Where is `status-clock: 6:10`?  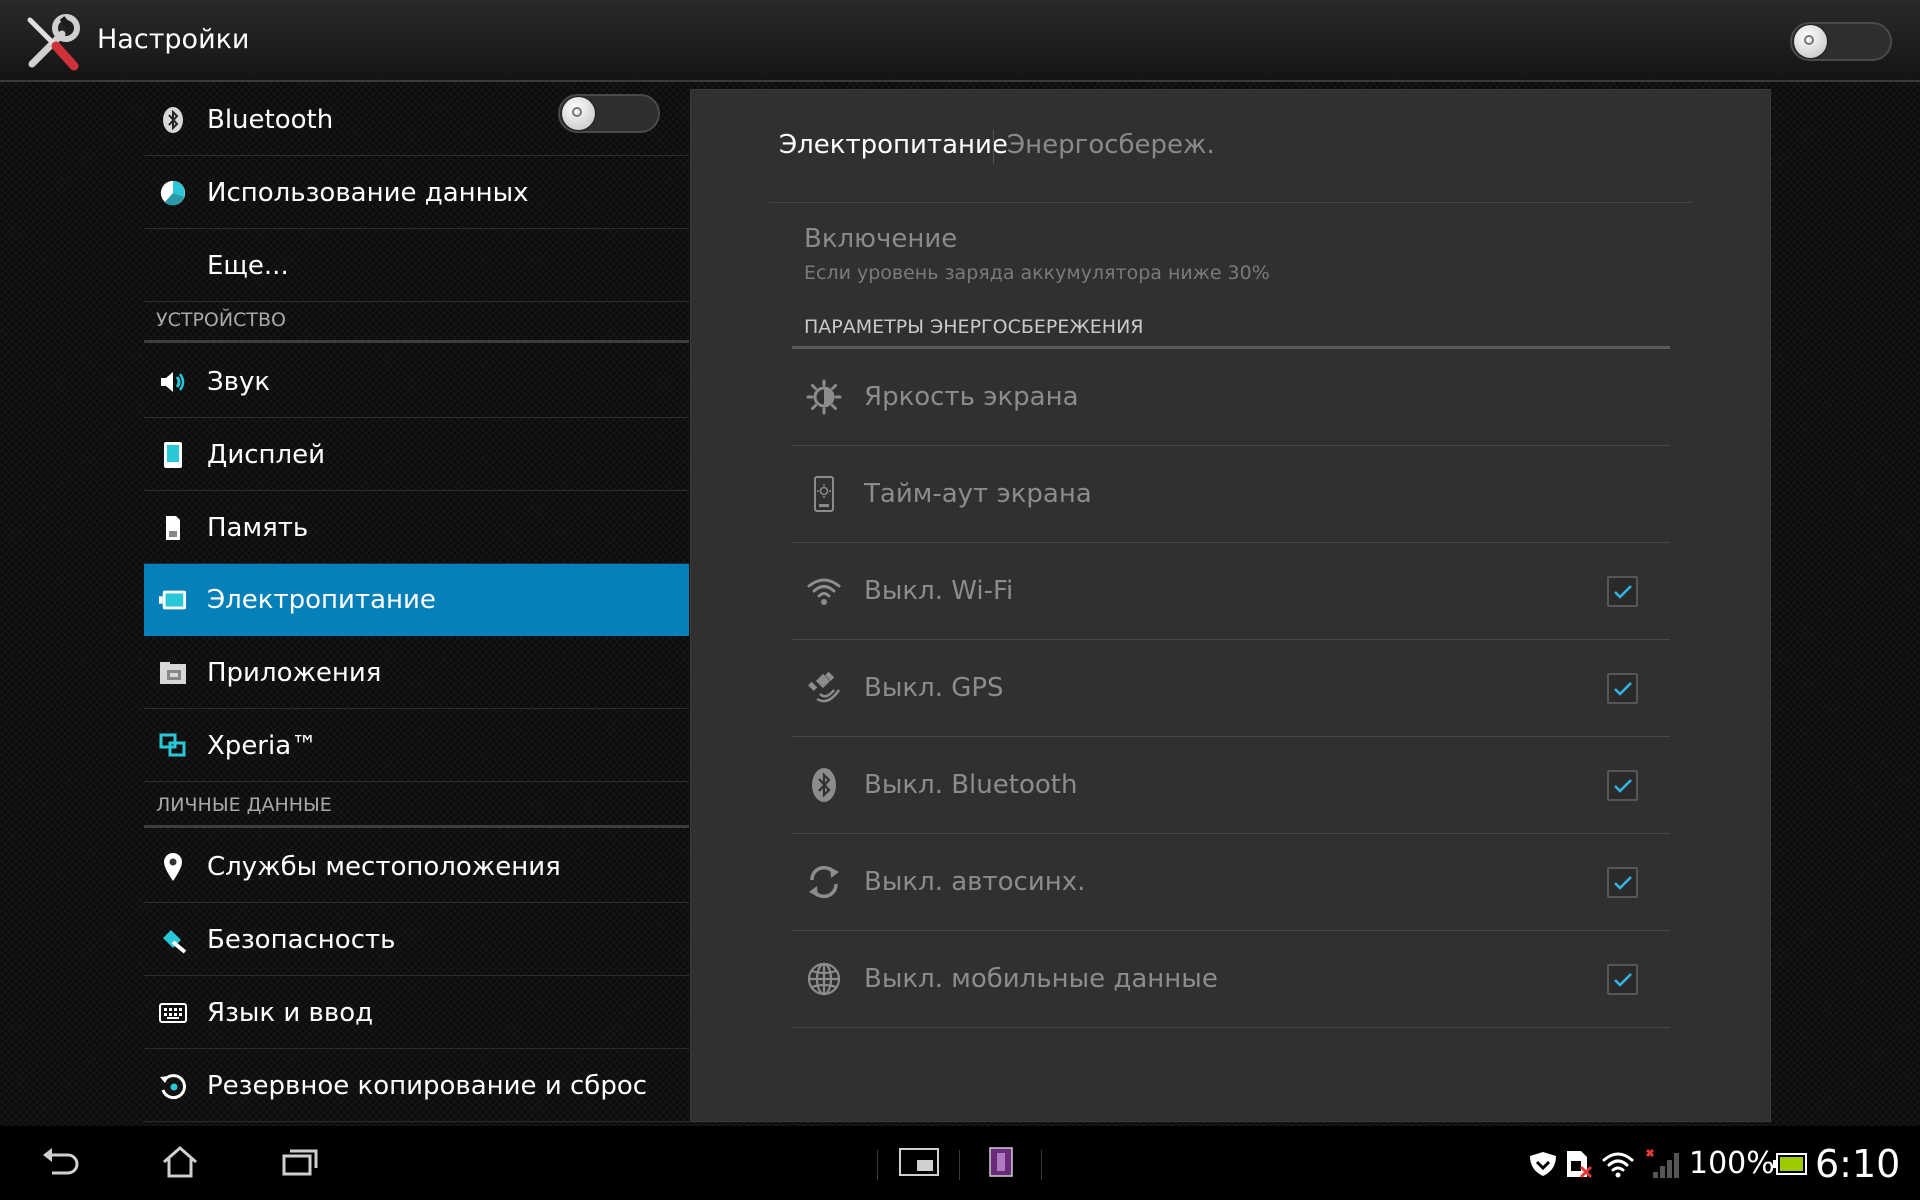
status-clock: 6:10 is located at coordinates (1858, 1164).